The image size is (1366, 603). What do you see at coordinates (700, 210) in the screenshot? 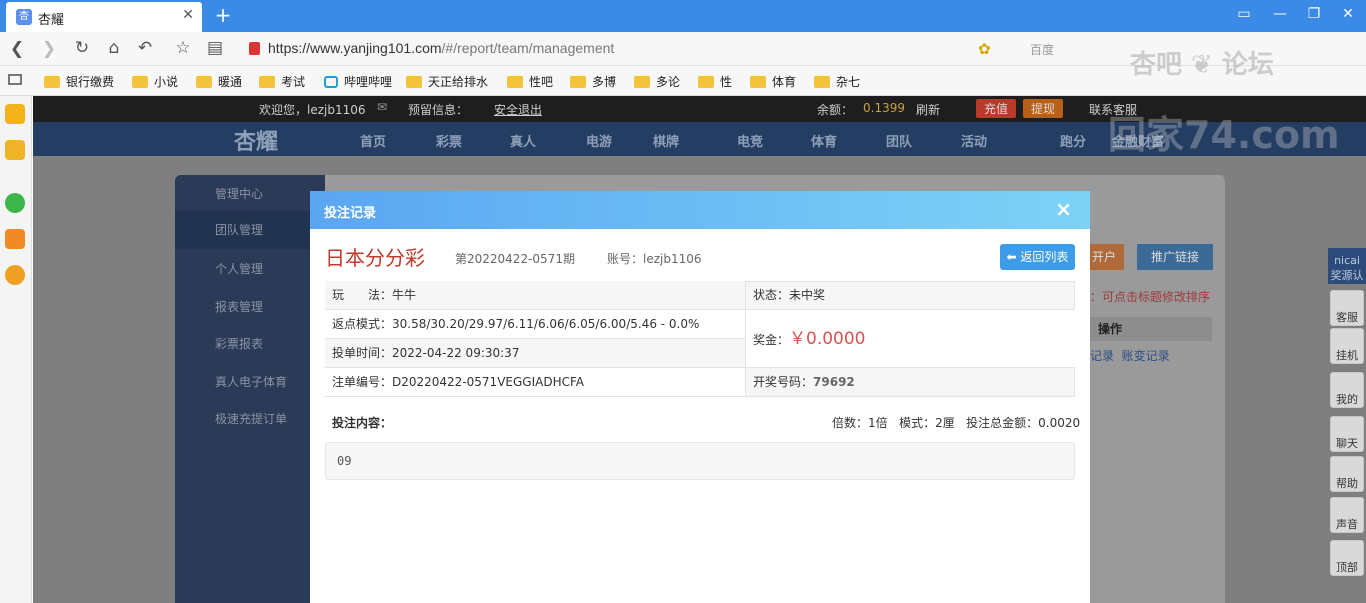
I see `modal-header: 投注记录 ×` at bounding box center [700, 210].